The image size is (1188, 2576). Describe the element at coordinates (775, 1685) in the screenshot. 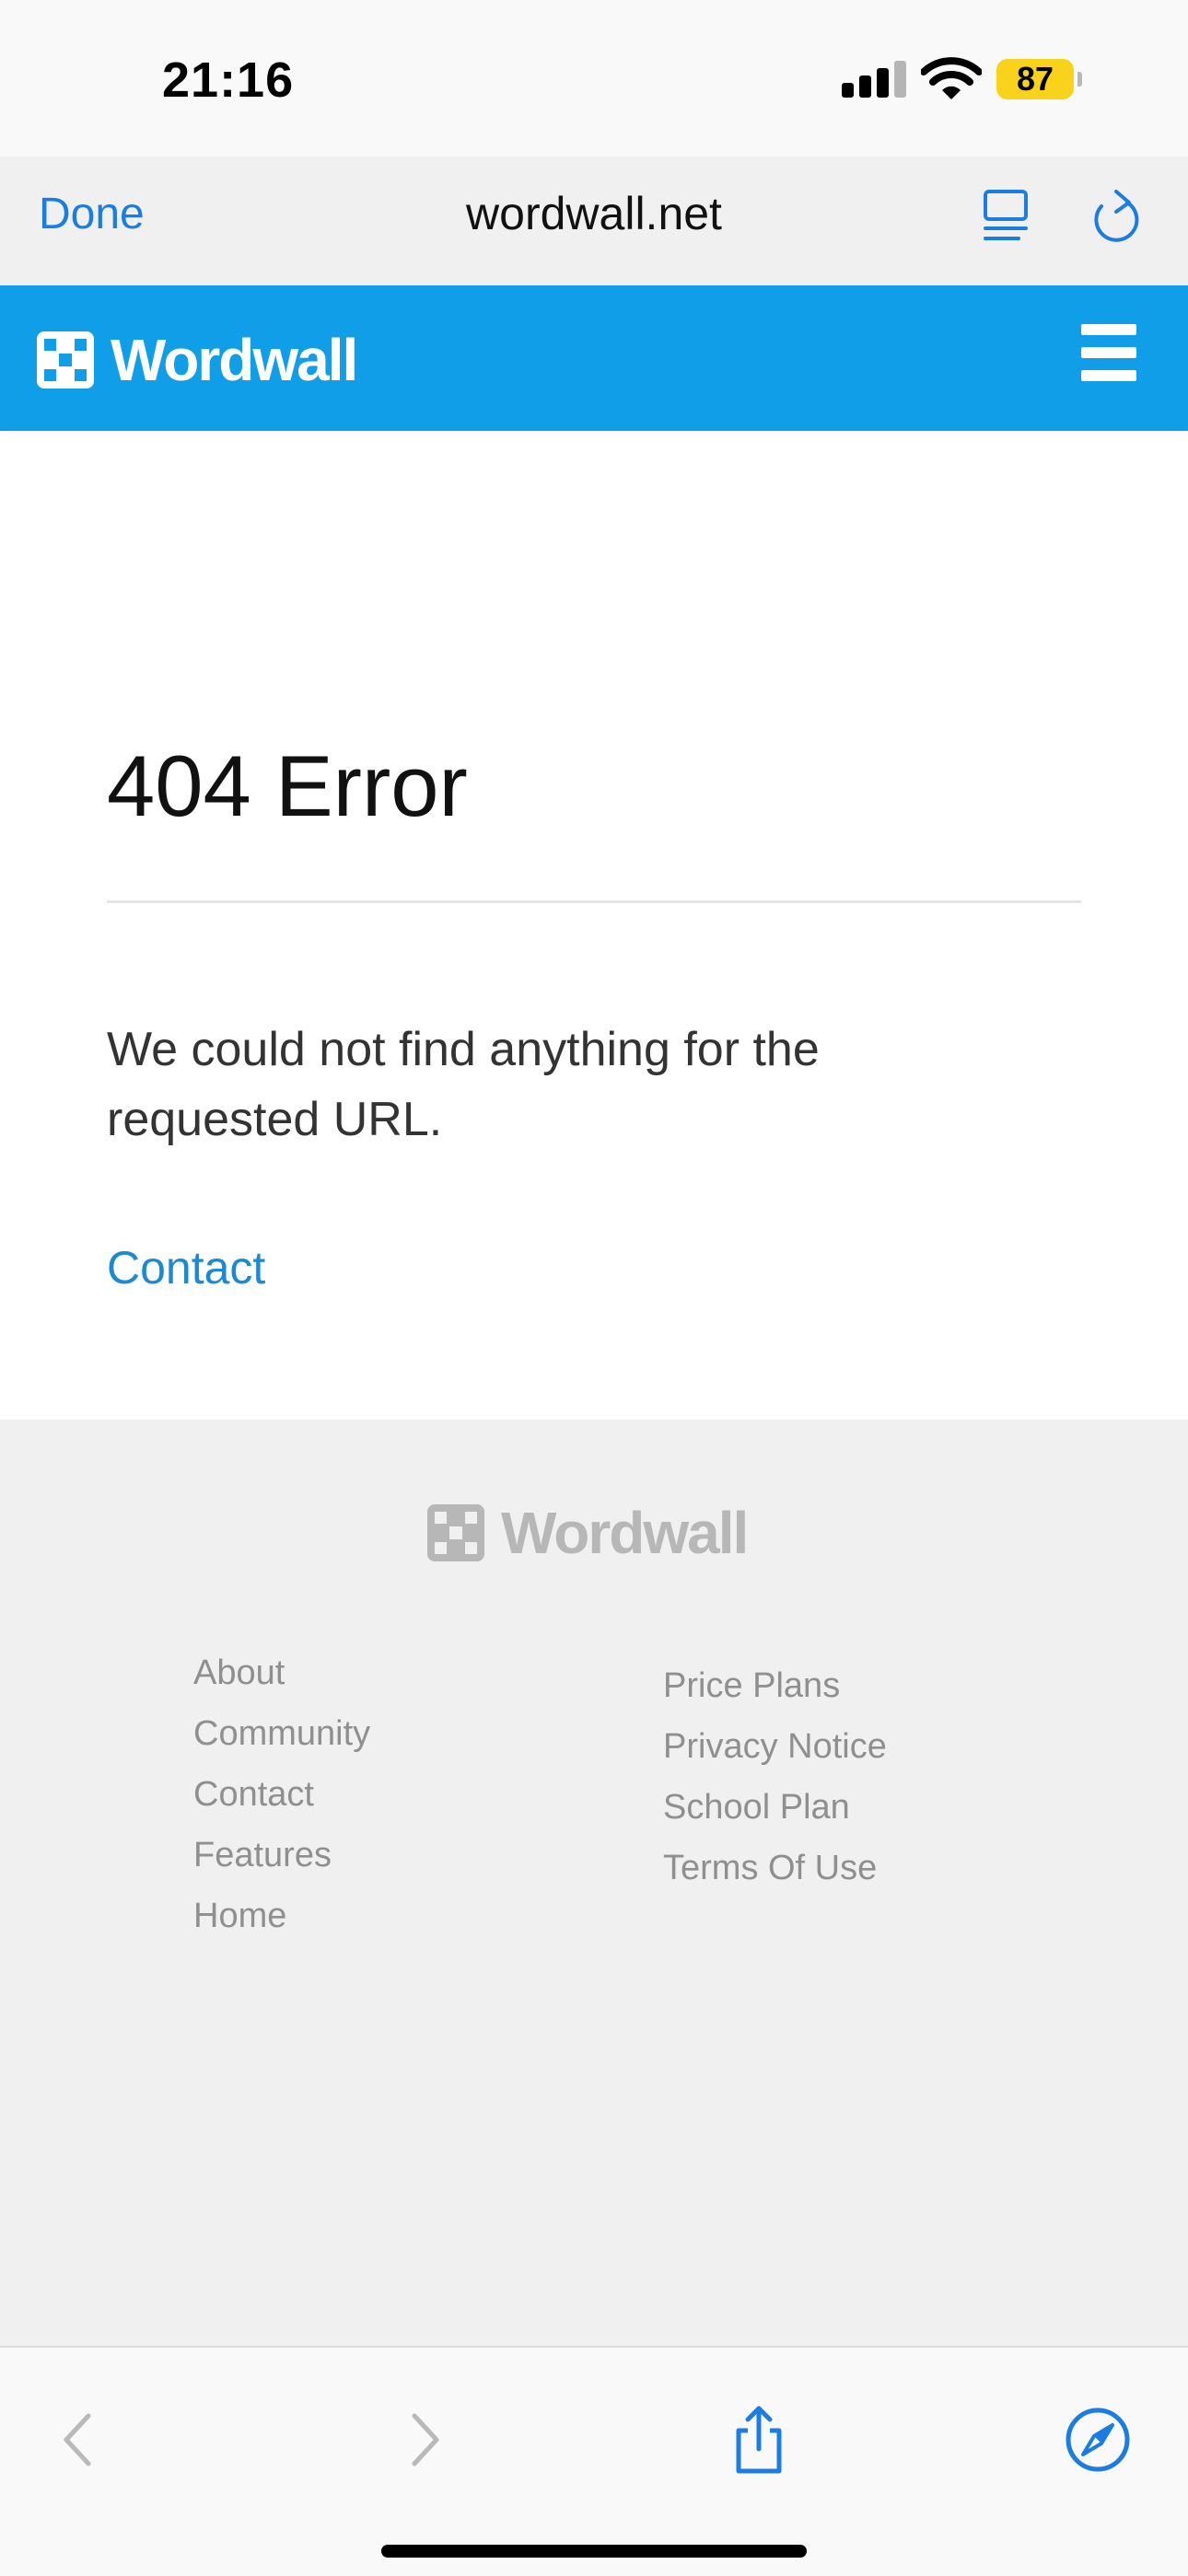

I see `footer-link-price-plans: Price Plans` at that location.